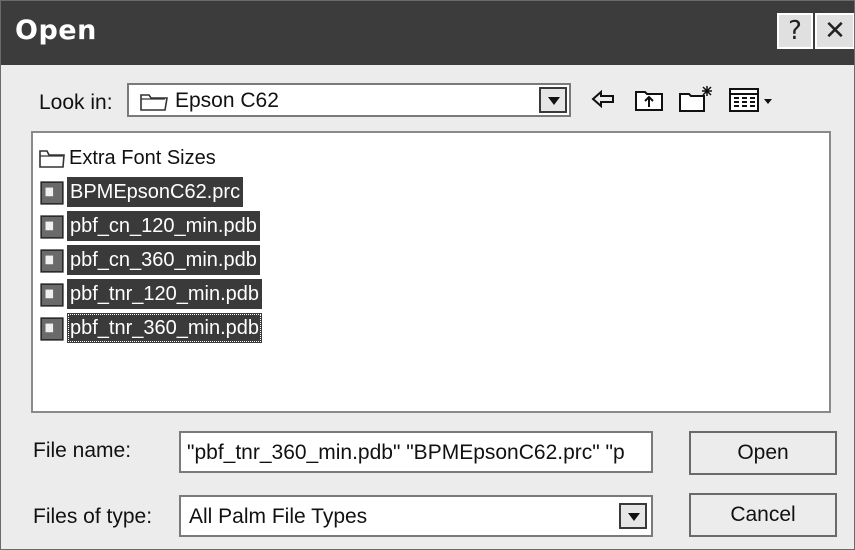  Describe the element at coordinates (696, 99) in the screenshot. I see `create-new-folder-icon` at that location.